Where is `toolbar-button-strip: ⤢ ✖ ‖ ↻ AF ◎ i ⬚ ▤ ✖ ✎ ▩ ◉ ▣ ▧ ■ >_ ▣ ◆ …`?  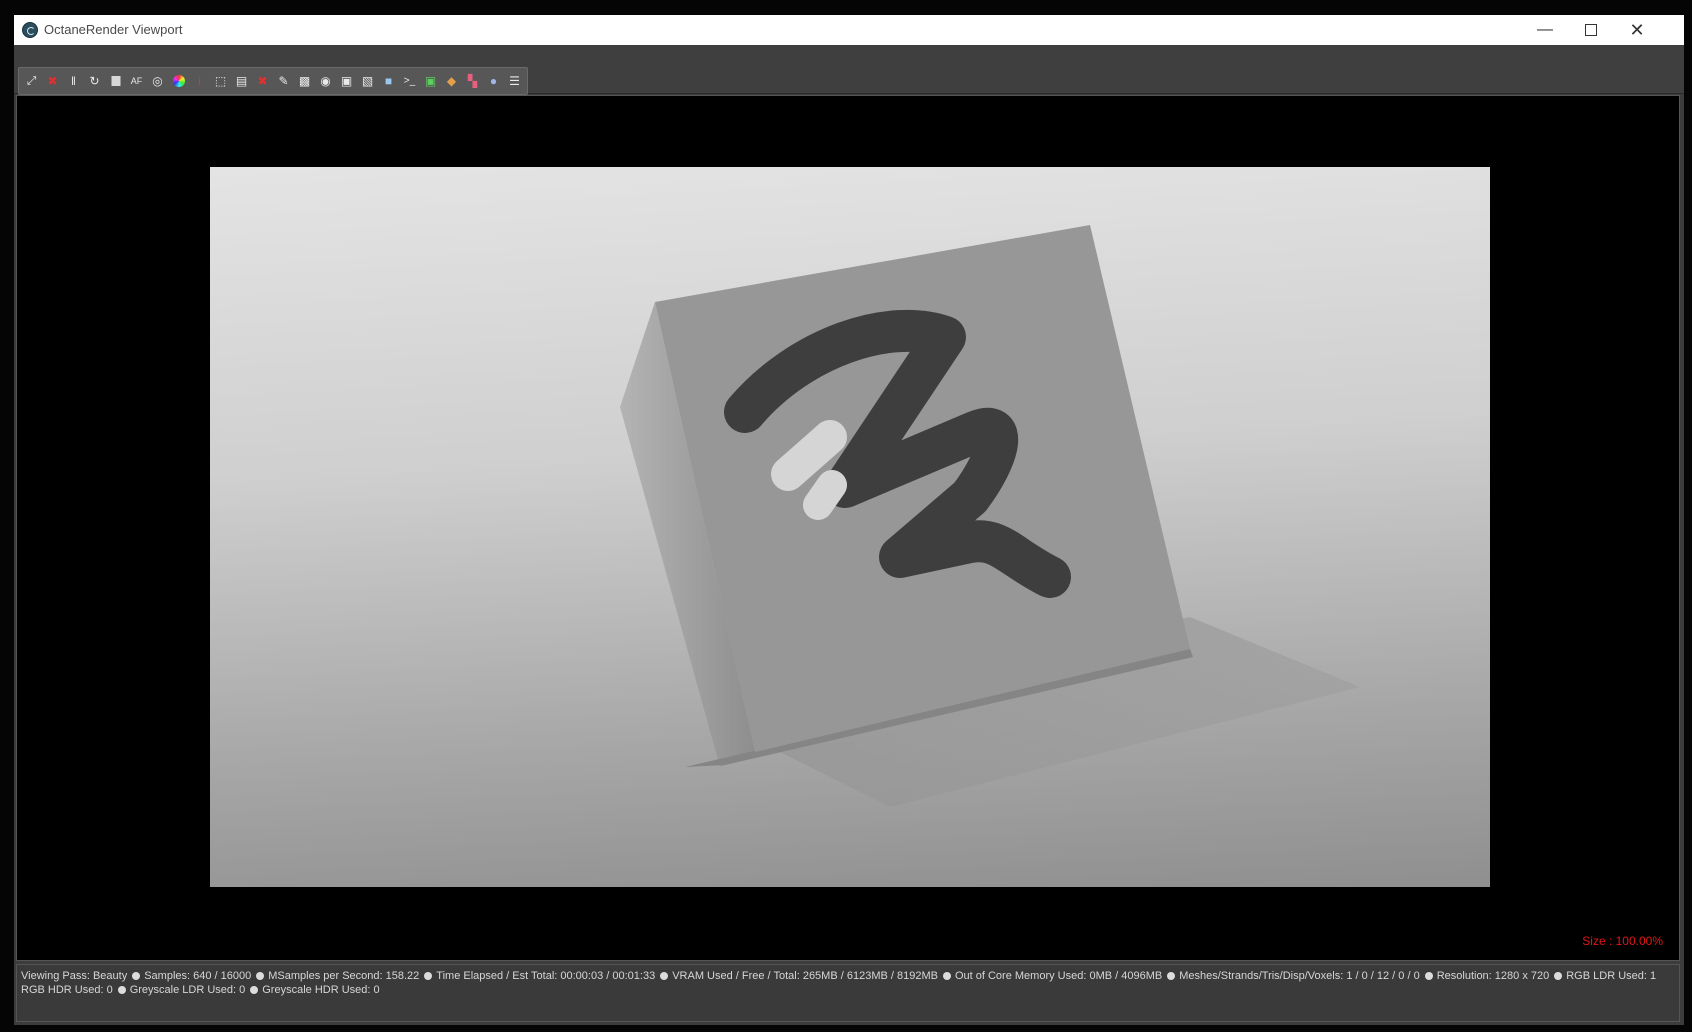 toolbar-button-strip: ⤢ ✖ ‖ ↻ AF ◎ i ⬚ ▤ ✖ ✎ ▩ ◉ ▣ ▧ ■ >_ ▣ ◆ … is located at coordinates (273, 81).